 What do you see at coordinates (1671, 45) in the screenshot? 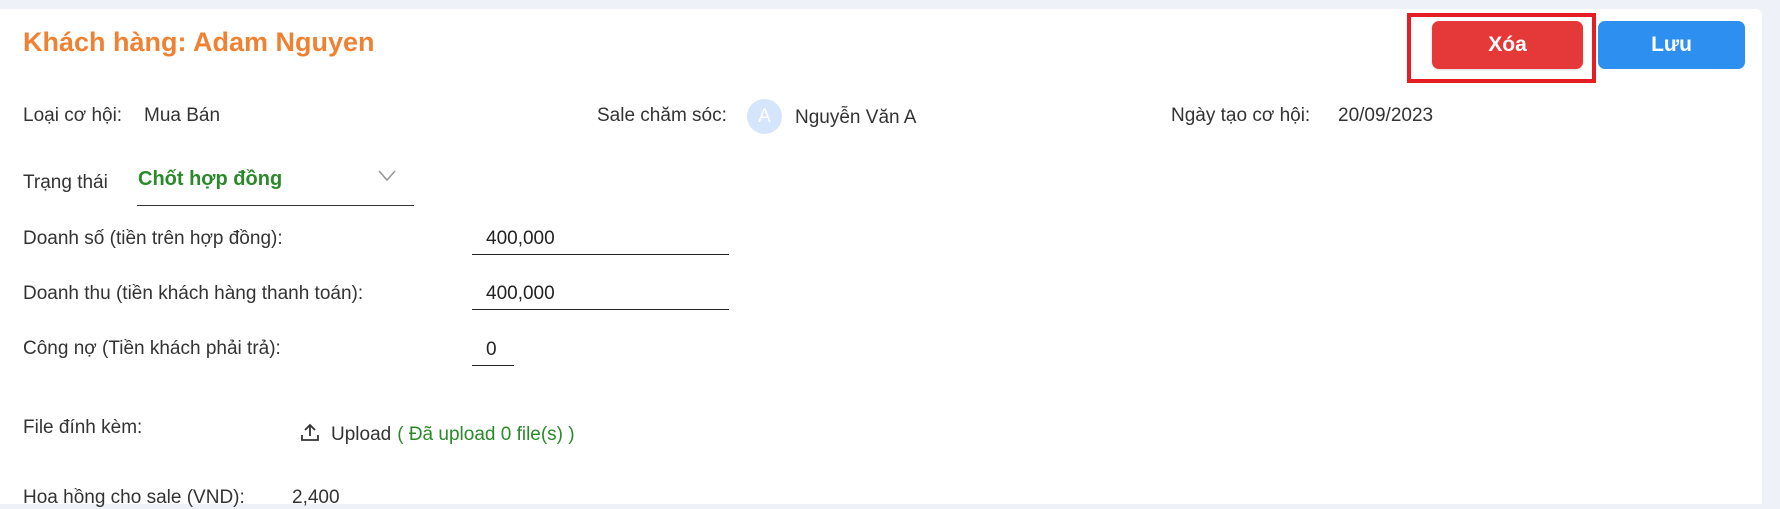
I see `save-button: Lưu` at bounding box center [1671, 45].